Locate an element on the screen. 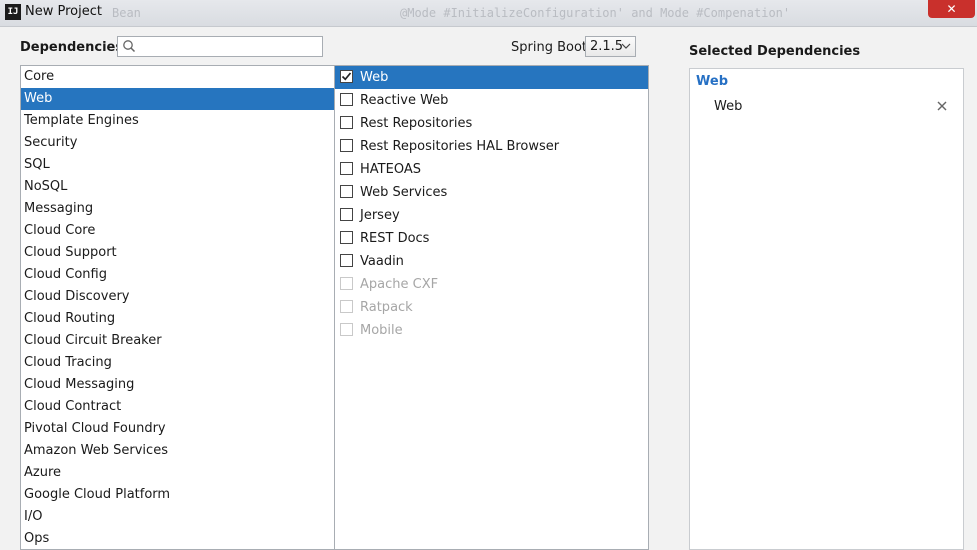 This screenshot has height=550, width=977. category-item: Template Engines is located at coordinates (177, 121).